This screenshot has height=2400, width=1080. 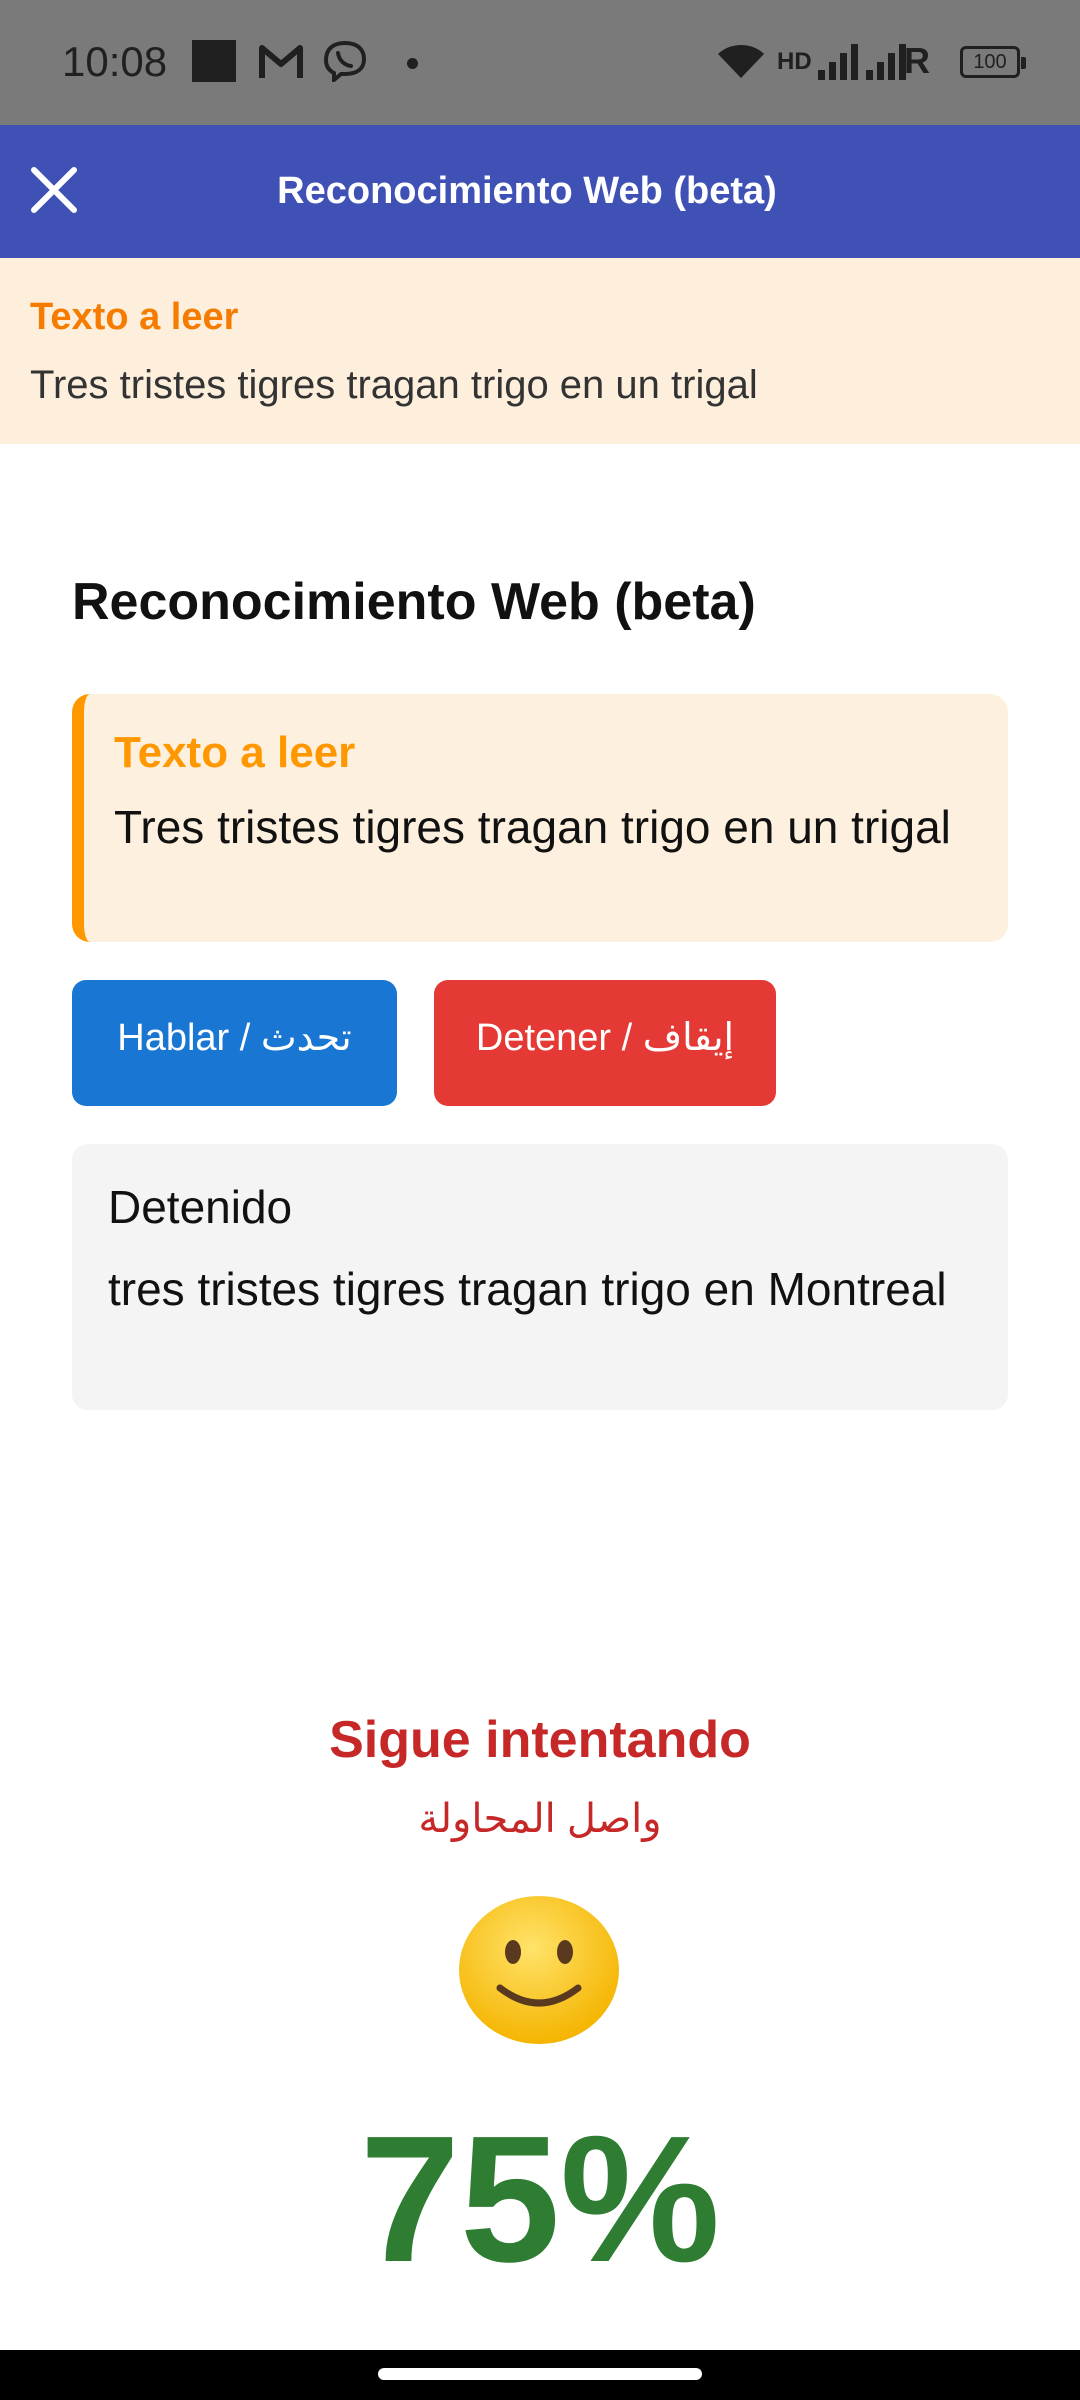 I want to click on more-notifications-dot, so click(x=412, y=63).